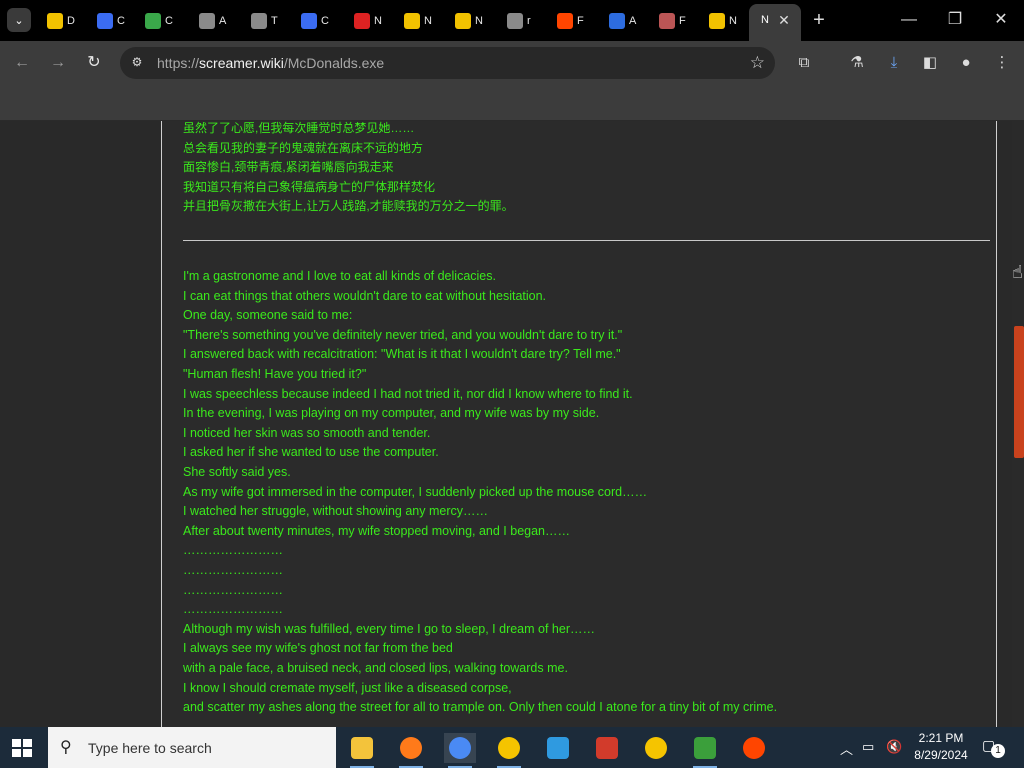  I want to click on forward-button: →, so click(58, 63).